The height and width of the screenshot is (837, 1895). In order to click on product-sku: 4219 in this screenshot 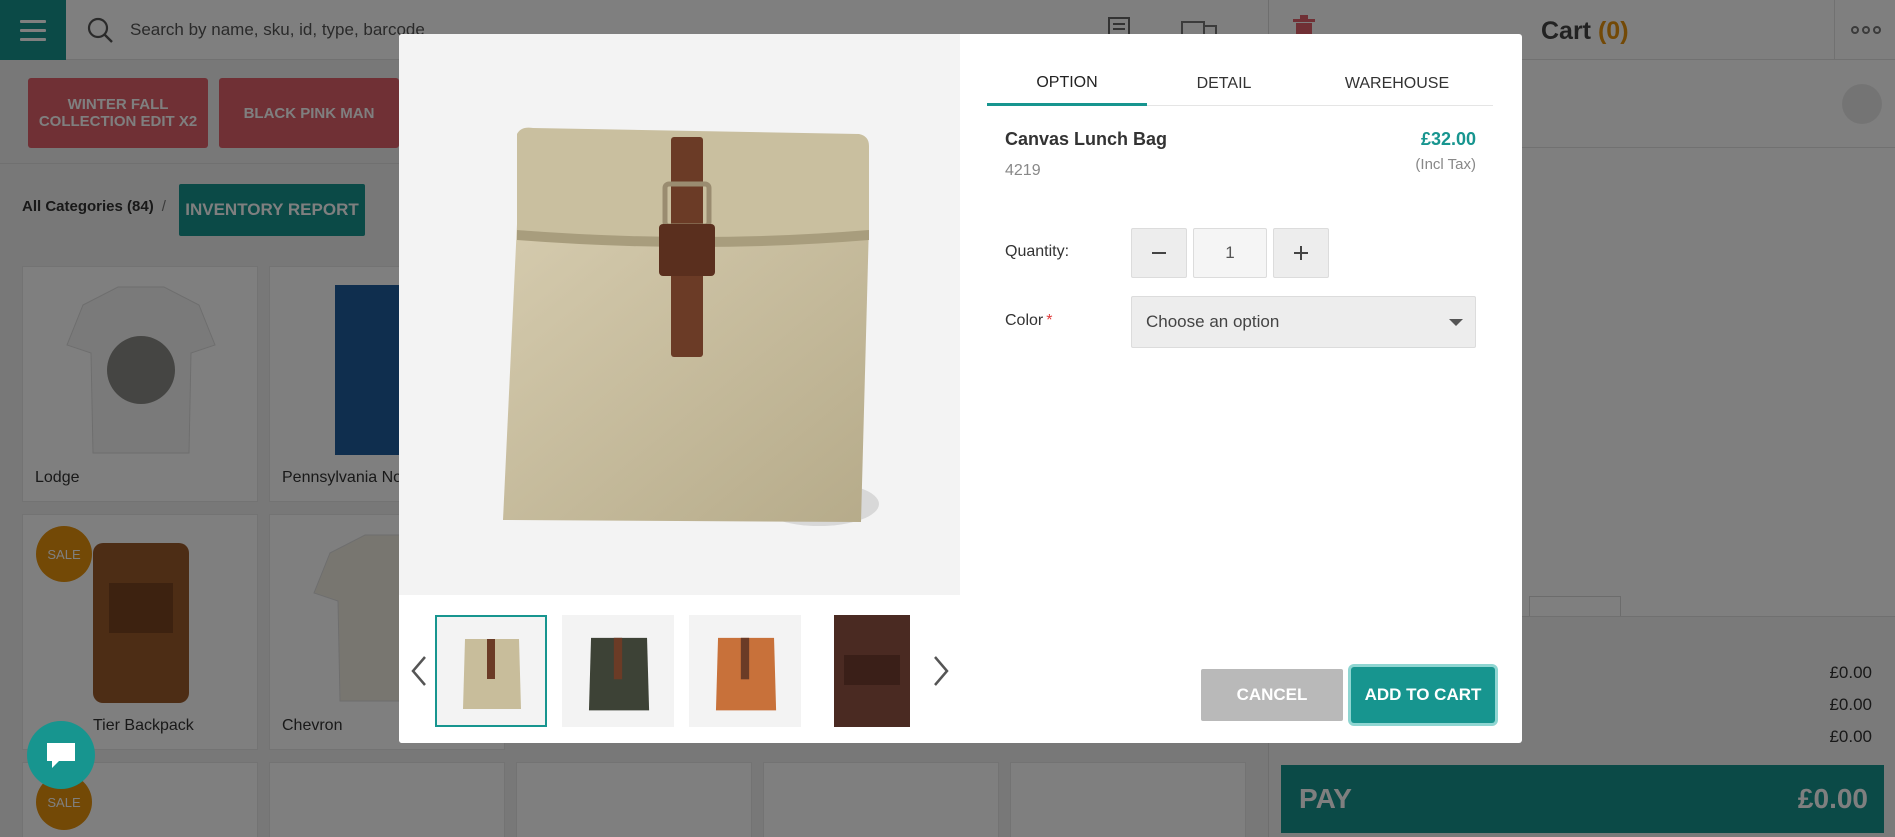, I will do `click(1023, 170)`.